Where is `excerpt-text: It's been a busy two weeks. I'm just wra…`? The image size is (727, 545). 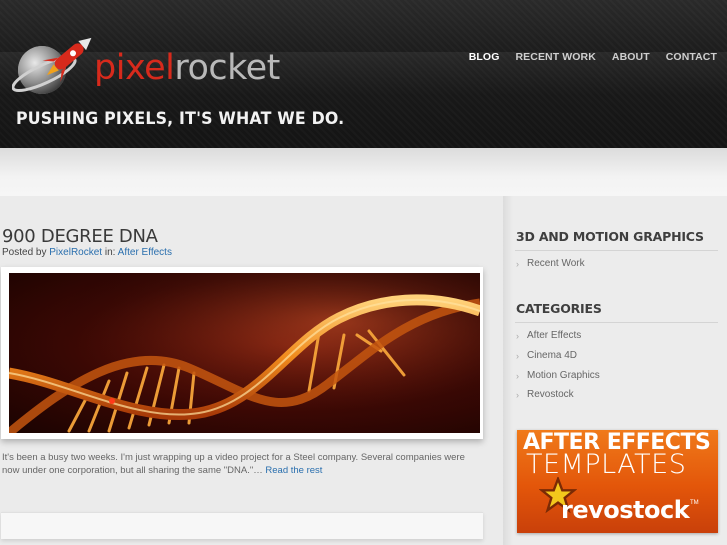 excerpt-text: It's been a busy two weeks. I'm just wra… is located at coordinates (233, 464).